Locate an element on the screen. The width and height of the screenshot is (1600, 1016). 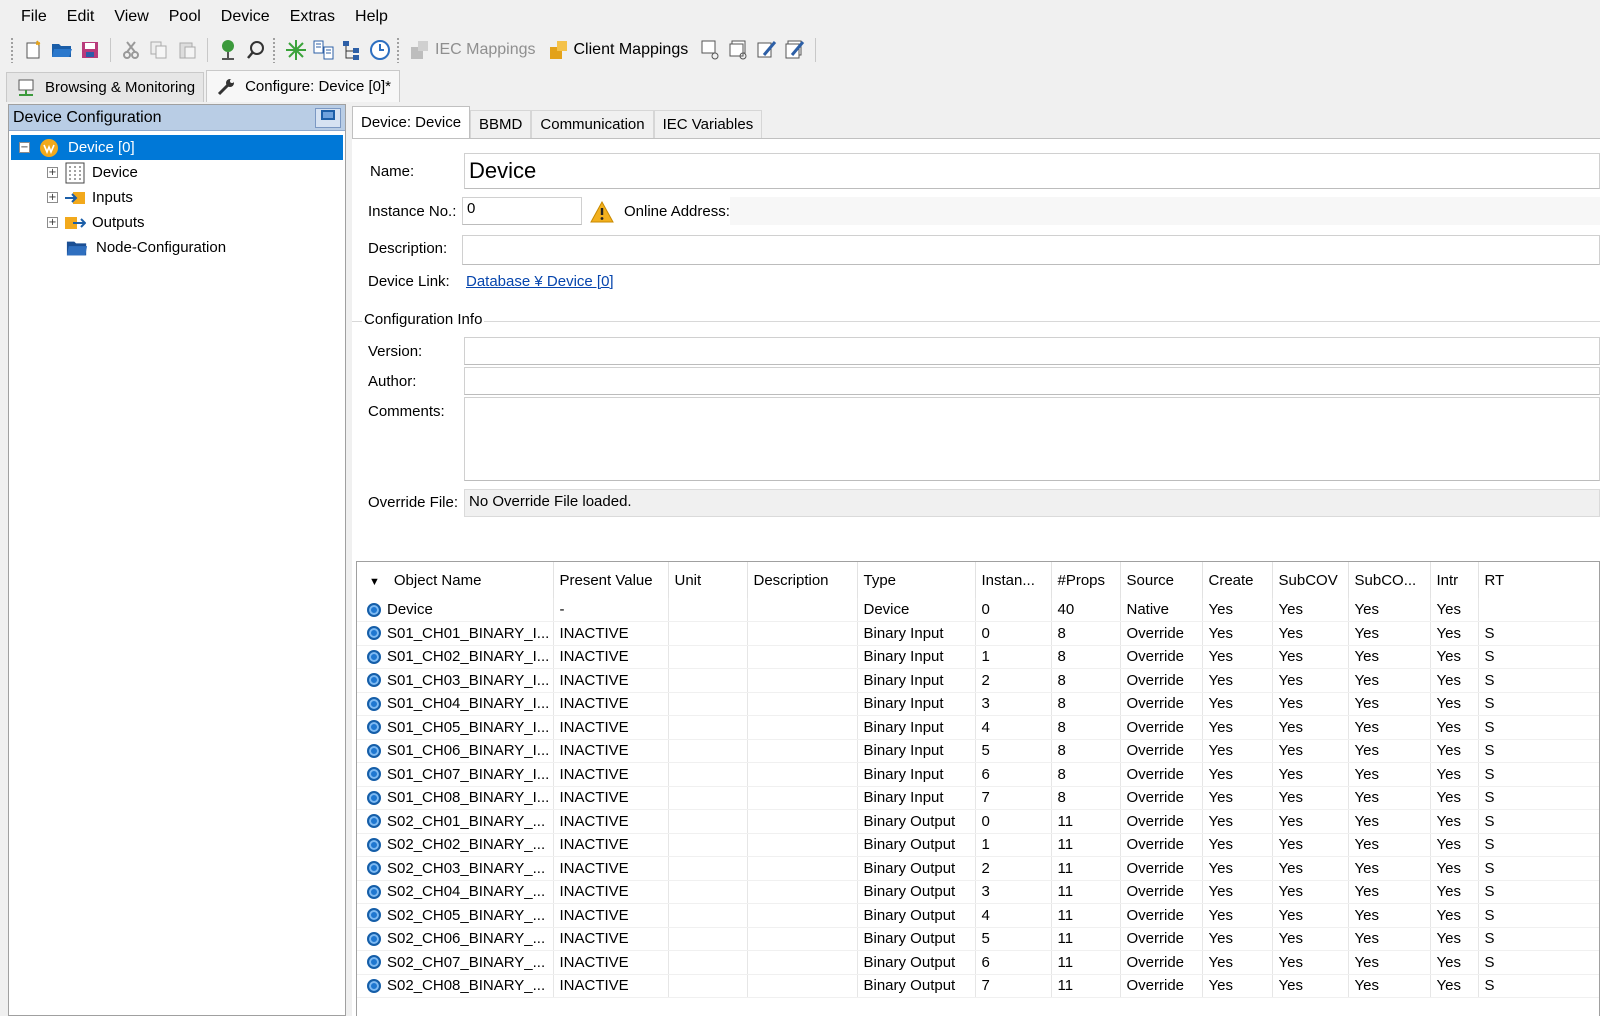
toolbar-separator is located at coordinates (816, 50).